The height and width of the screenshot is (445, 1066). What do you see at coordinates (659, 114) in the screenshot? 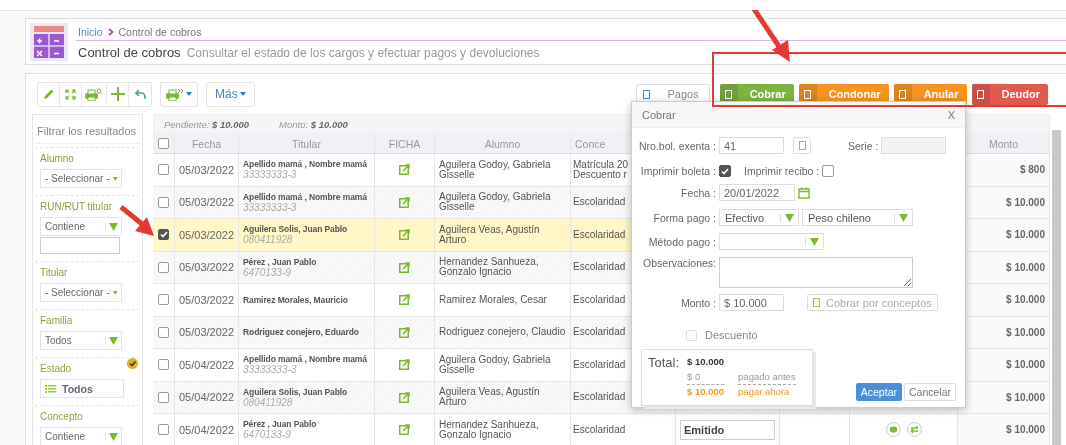
I see `dialog-title: Cobrar` at bounding box center [659, 114].